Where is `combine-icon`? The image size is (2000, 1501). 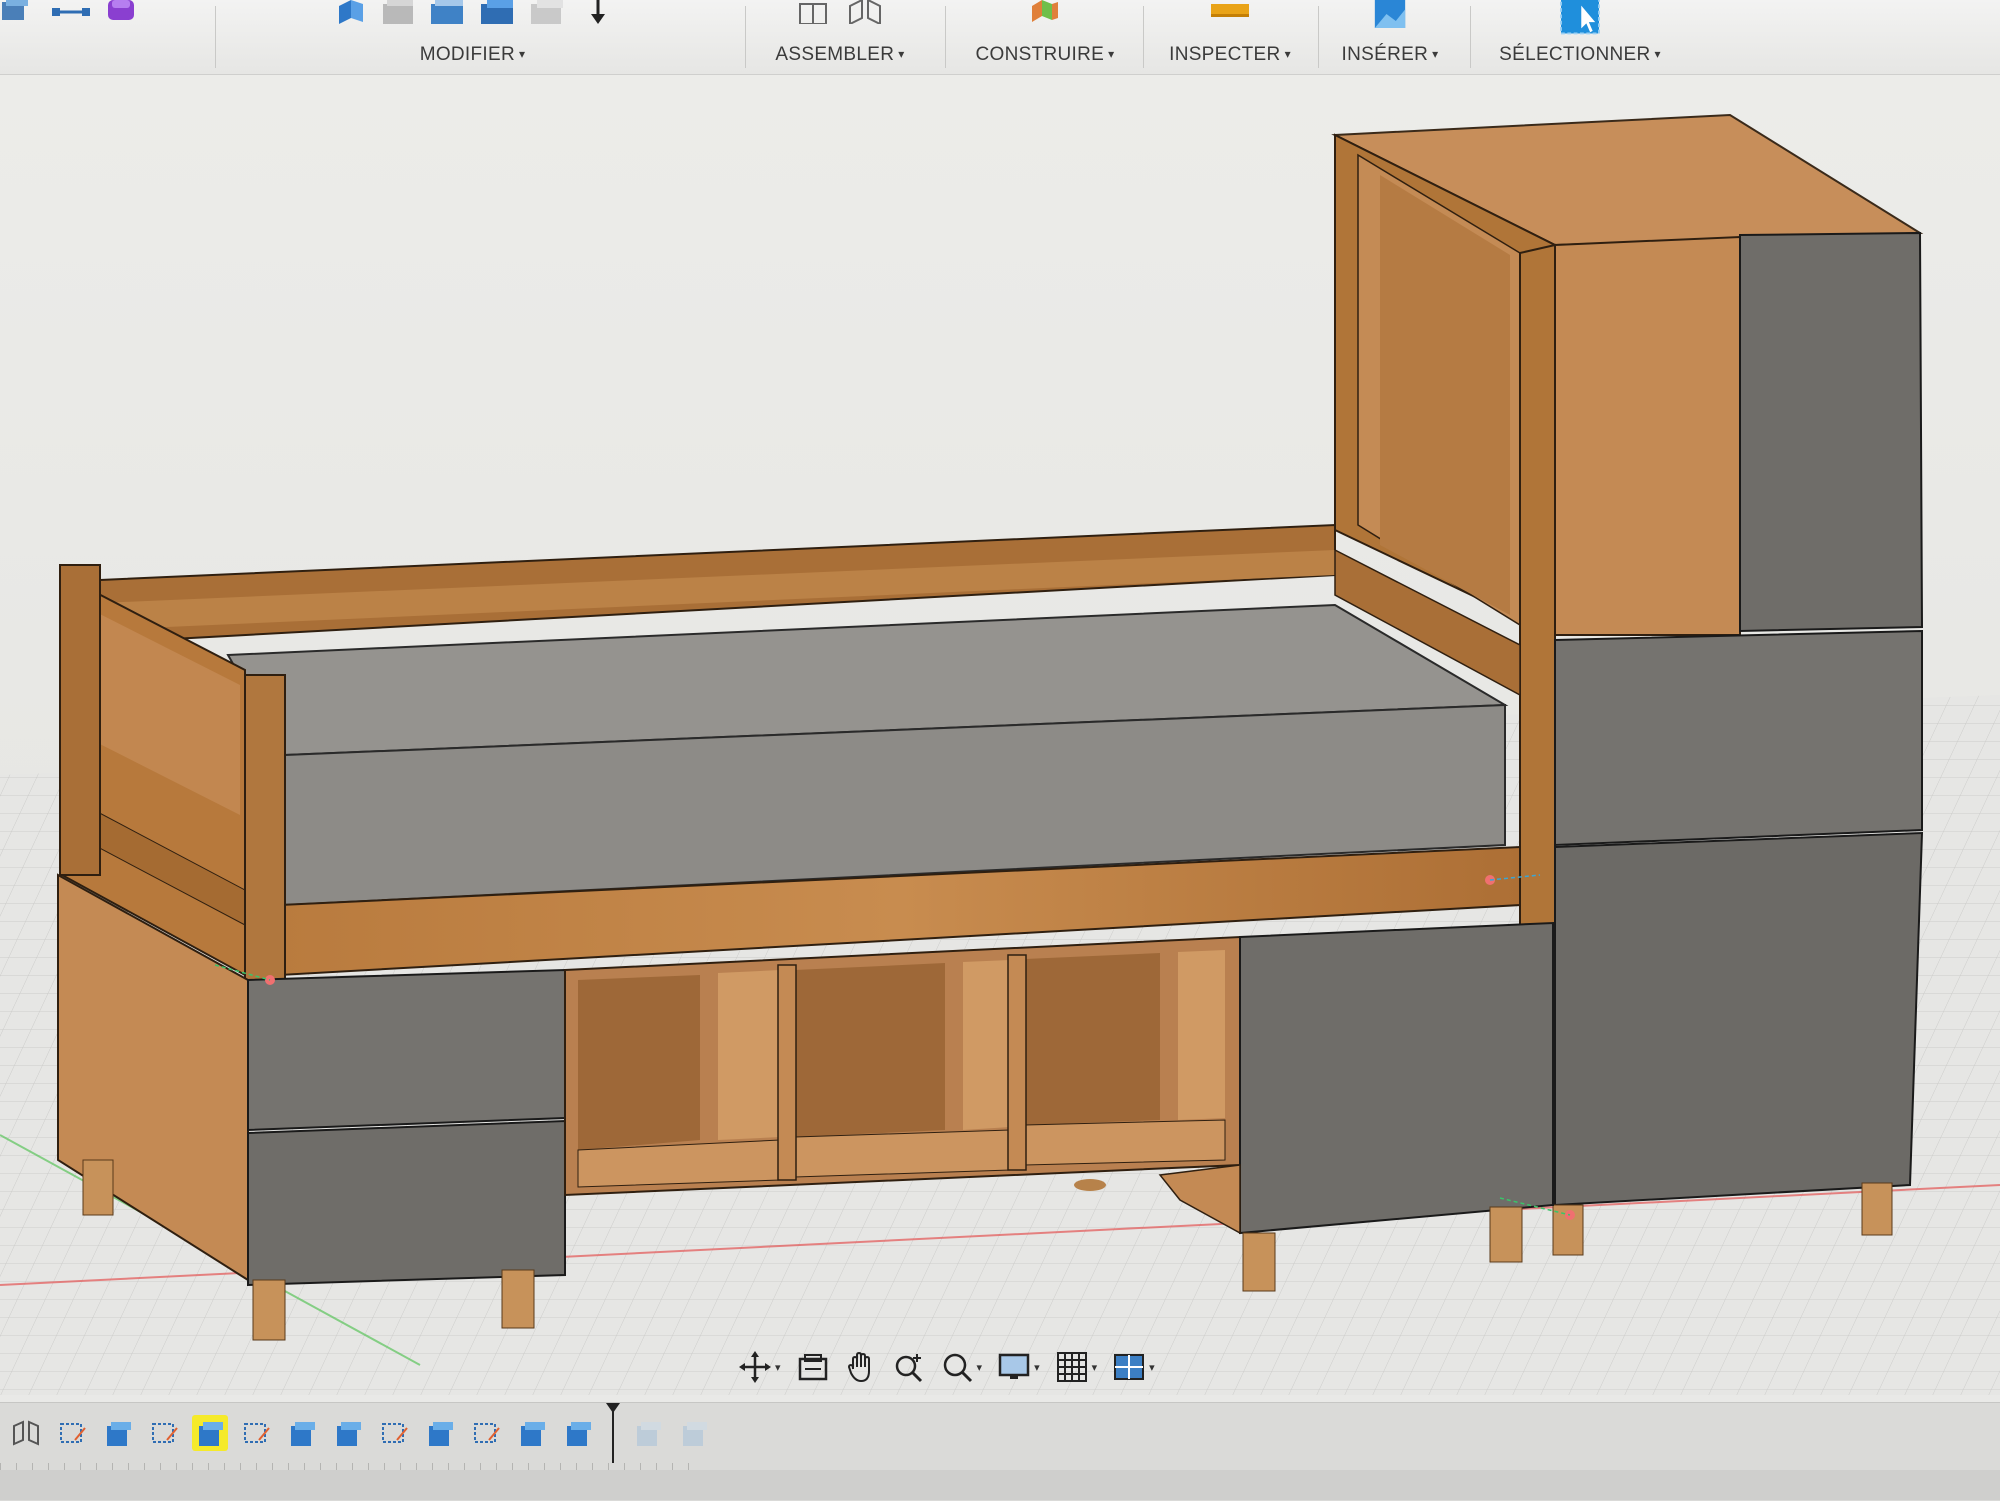
combine-icon is located at coordinates (548, 12).